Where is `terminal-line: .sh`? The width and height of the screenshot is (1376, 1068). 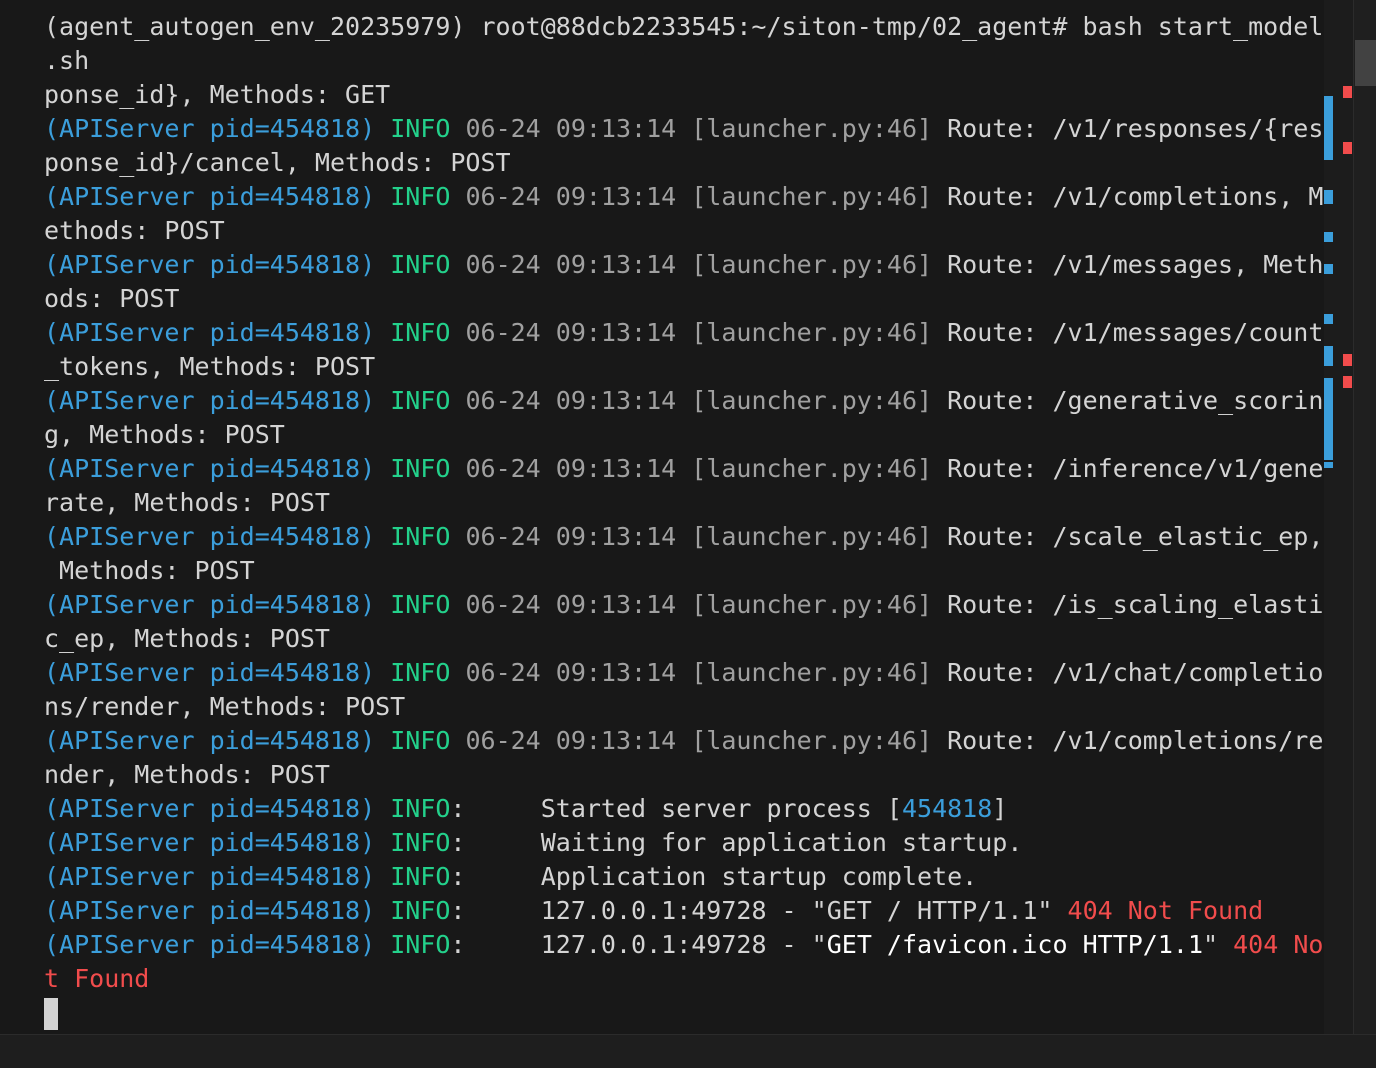 terminal-line: .sh is located at coordinates (683, 61).